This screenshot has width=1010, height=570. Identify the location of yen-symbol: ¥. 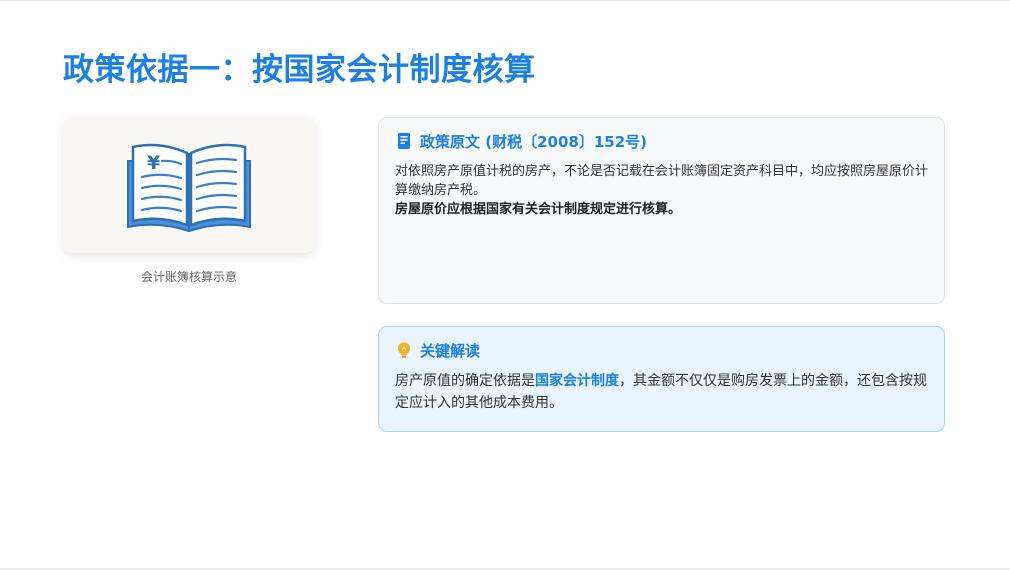
(153, 163).